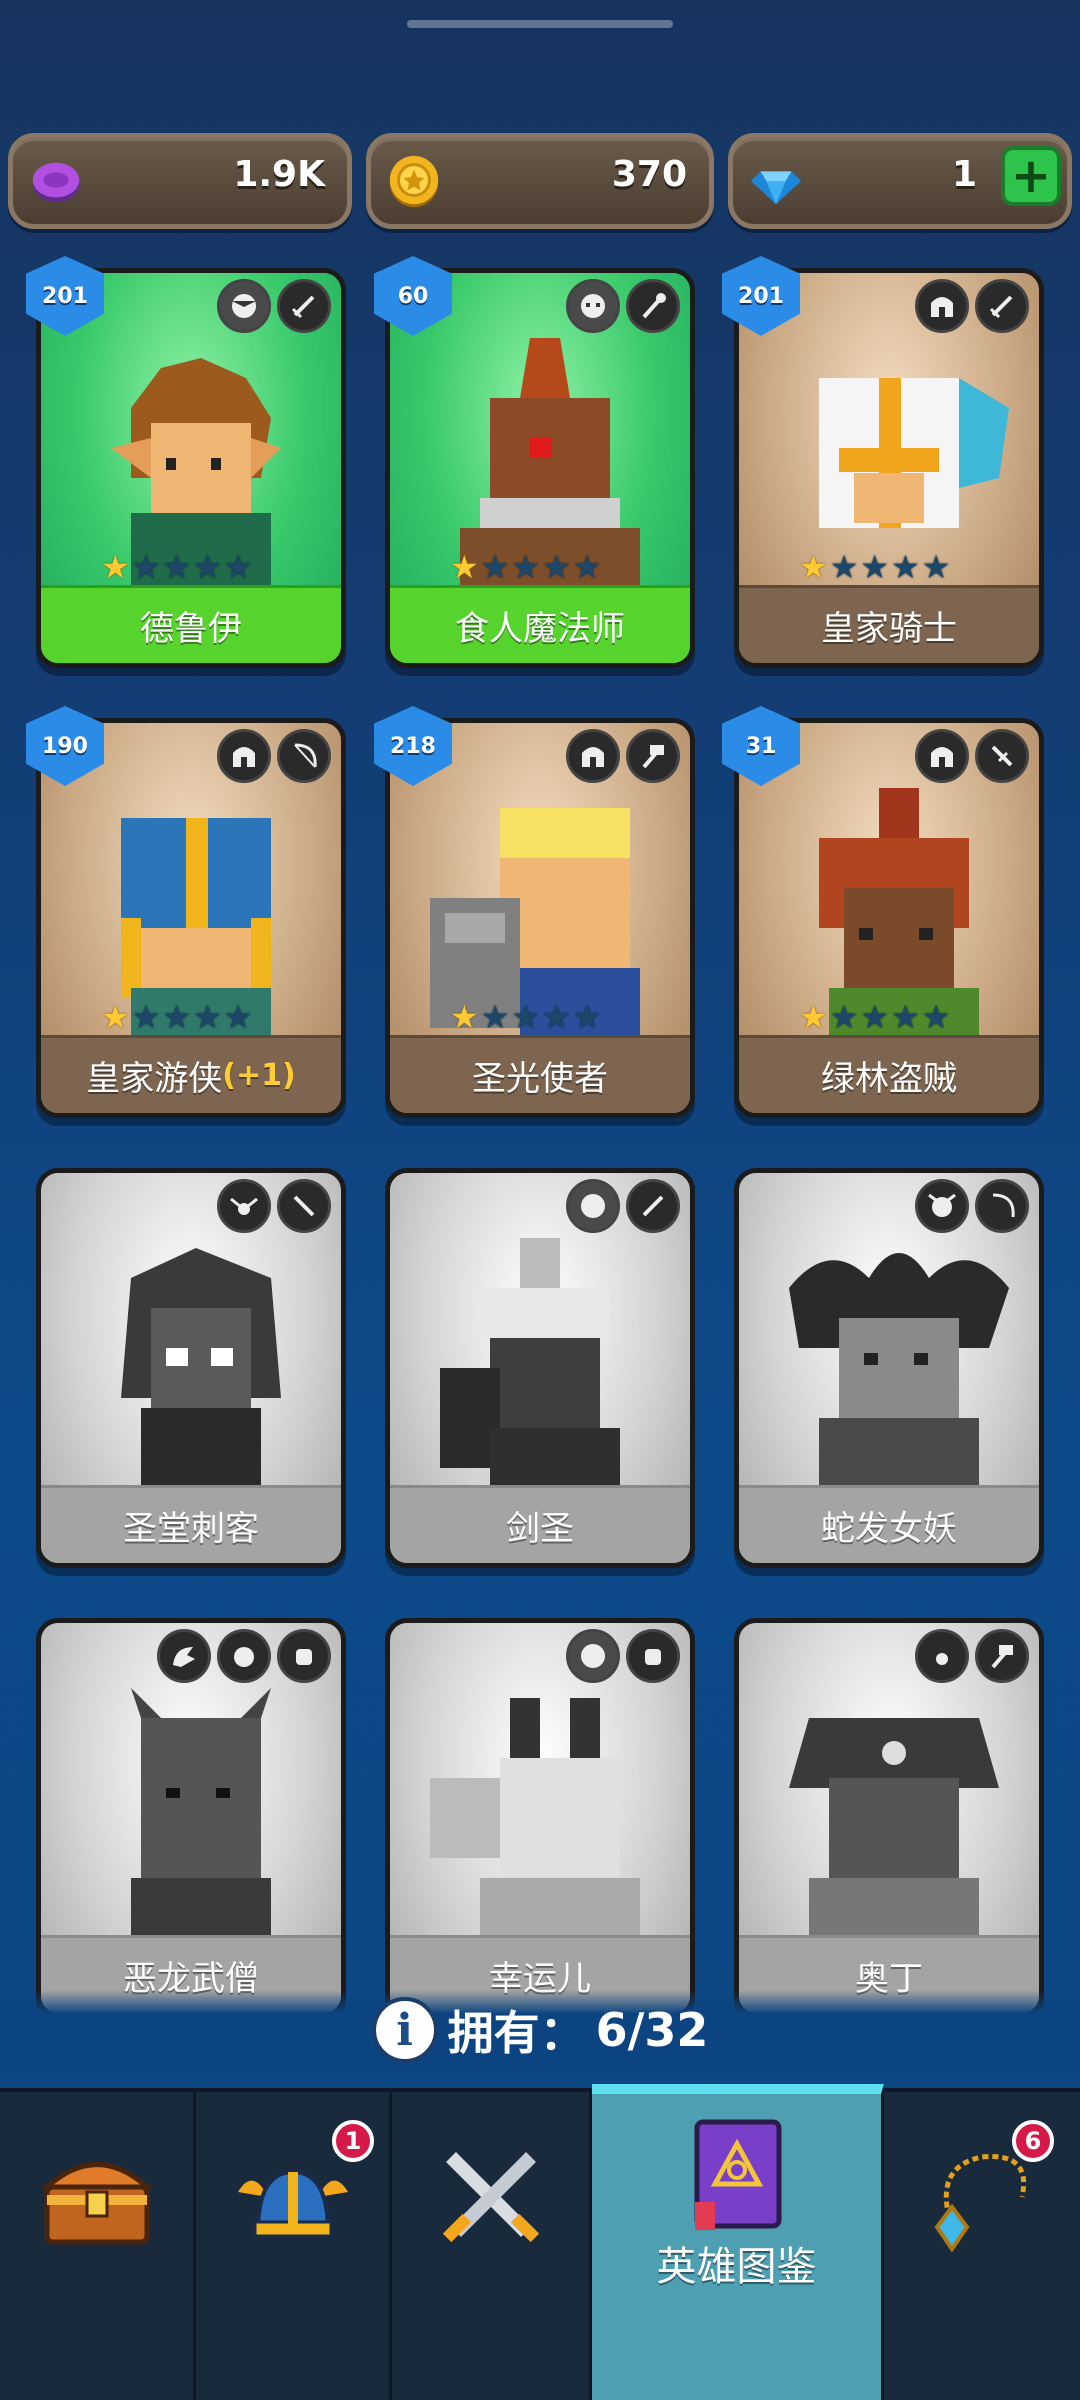 Image resolution: width=1080 pixels, height=2400 pixels. What do you see at coordinates (535, 1818) in the screenshot?
I see `lucky-one-portrait` at bounding box center [535, 1818].